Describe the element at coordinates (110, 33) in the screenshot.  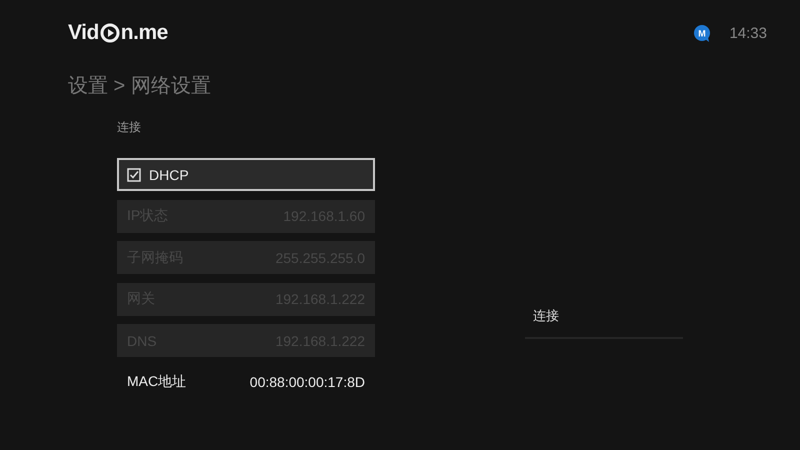
I see `play-icon` at that location.